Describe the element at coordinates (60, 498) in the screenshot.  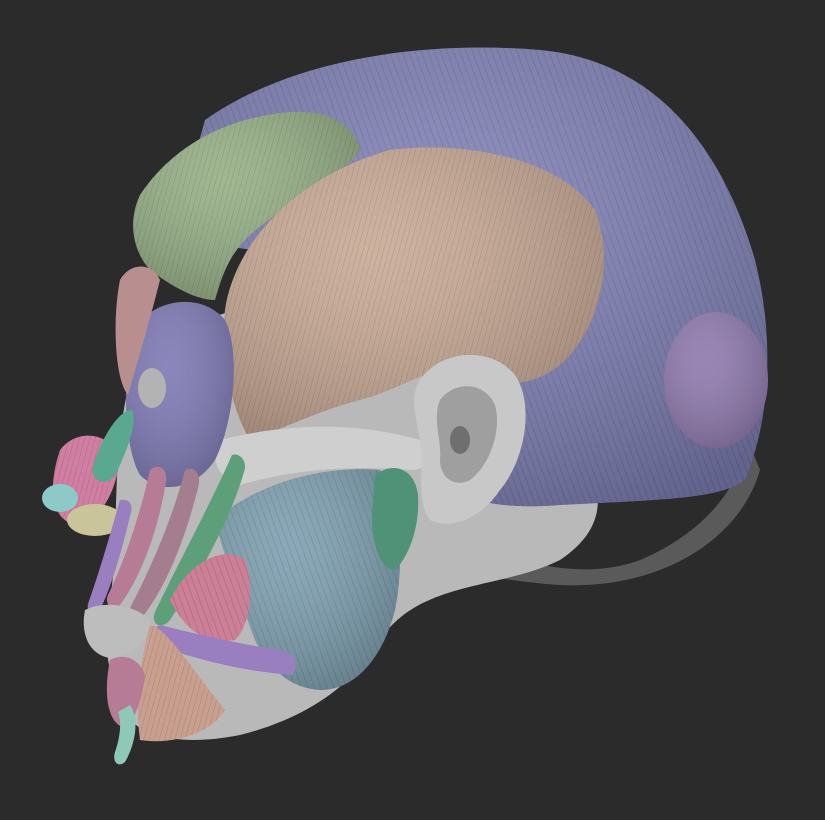
I see `nose-cartilage` at that location.